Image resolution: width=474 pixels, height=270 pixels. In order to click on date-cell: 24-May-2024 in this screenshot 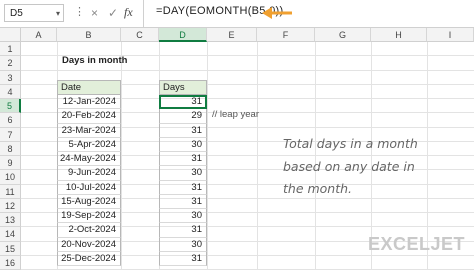, I will do `click(89, 159)`.